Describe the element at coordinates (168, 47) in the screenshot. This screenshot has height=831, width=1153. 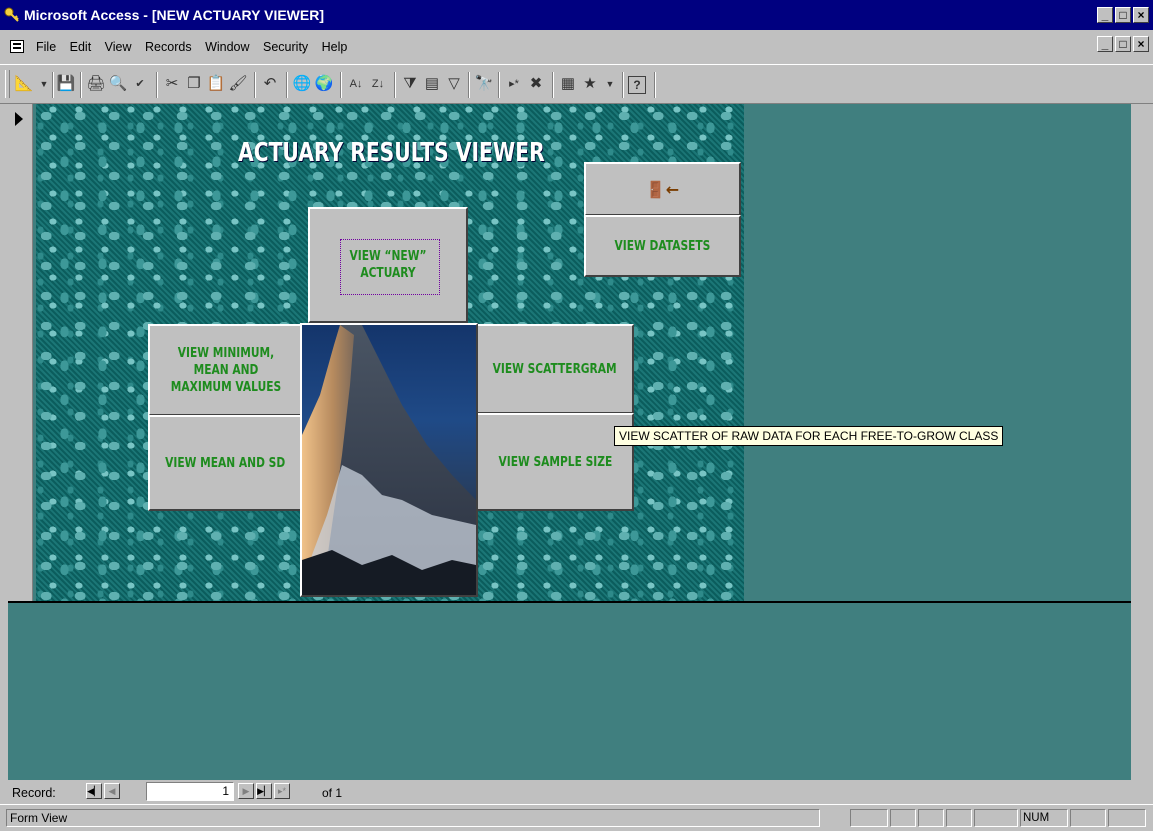
I see `menu-records: Records` at that location.